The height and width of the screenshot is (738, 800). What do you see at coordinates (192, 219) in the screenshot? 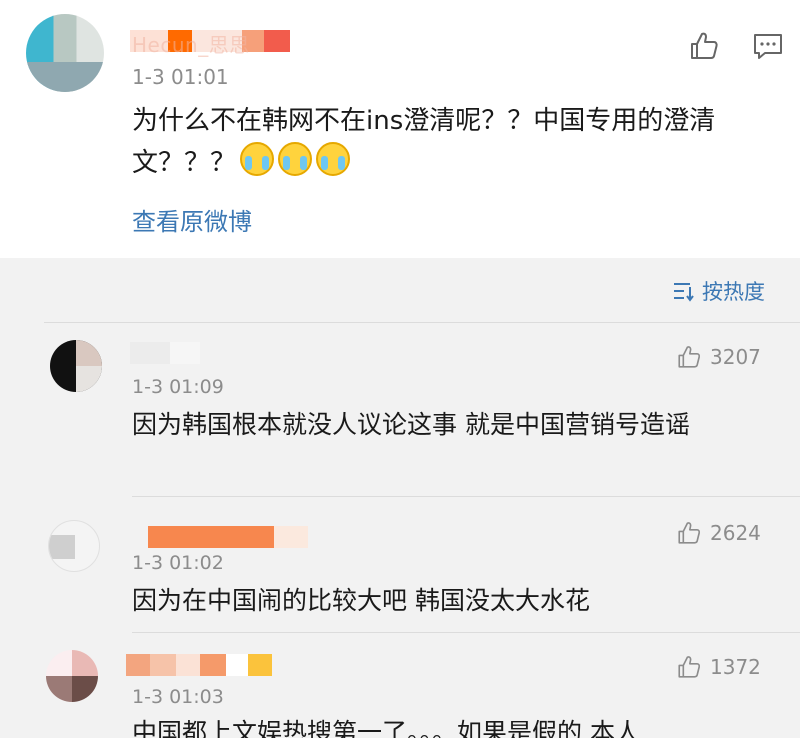
I see `view-original-post-link: 查看原微博` at bounding box center [192, 219].